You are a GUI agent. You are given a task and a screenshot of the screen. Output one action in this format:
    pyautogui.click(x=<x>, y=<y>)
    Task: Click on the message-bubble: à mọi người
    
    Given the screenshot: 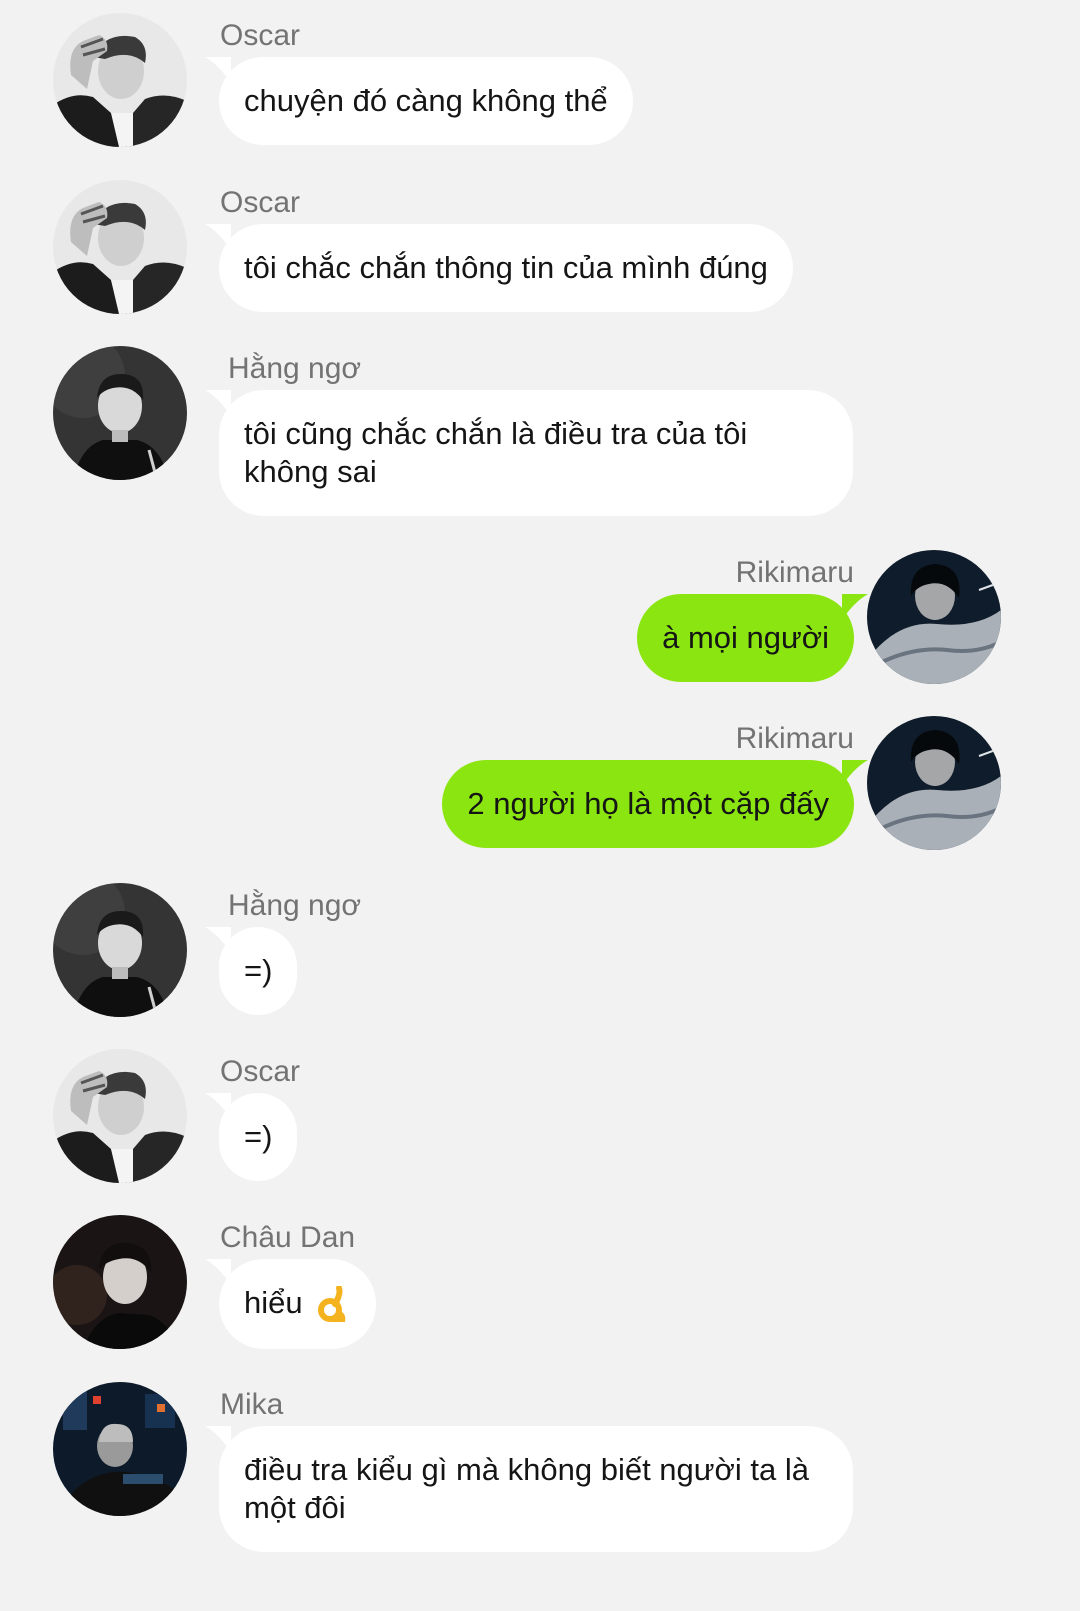 What is the action you would take?
    pyautogui.click(x=752, y=638)
    